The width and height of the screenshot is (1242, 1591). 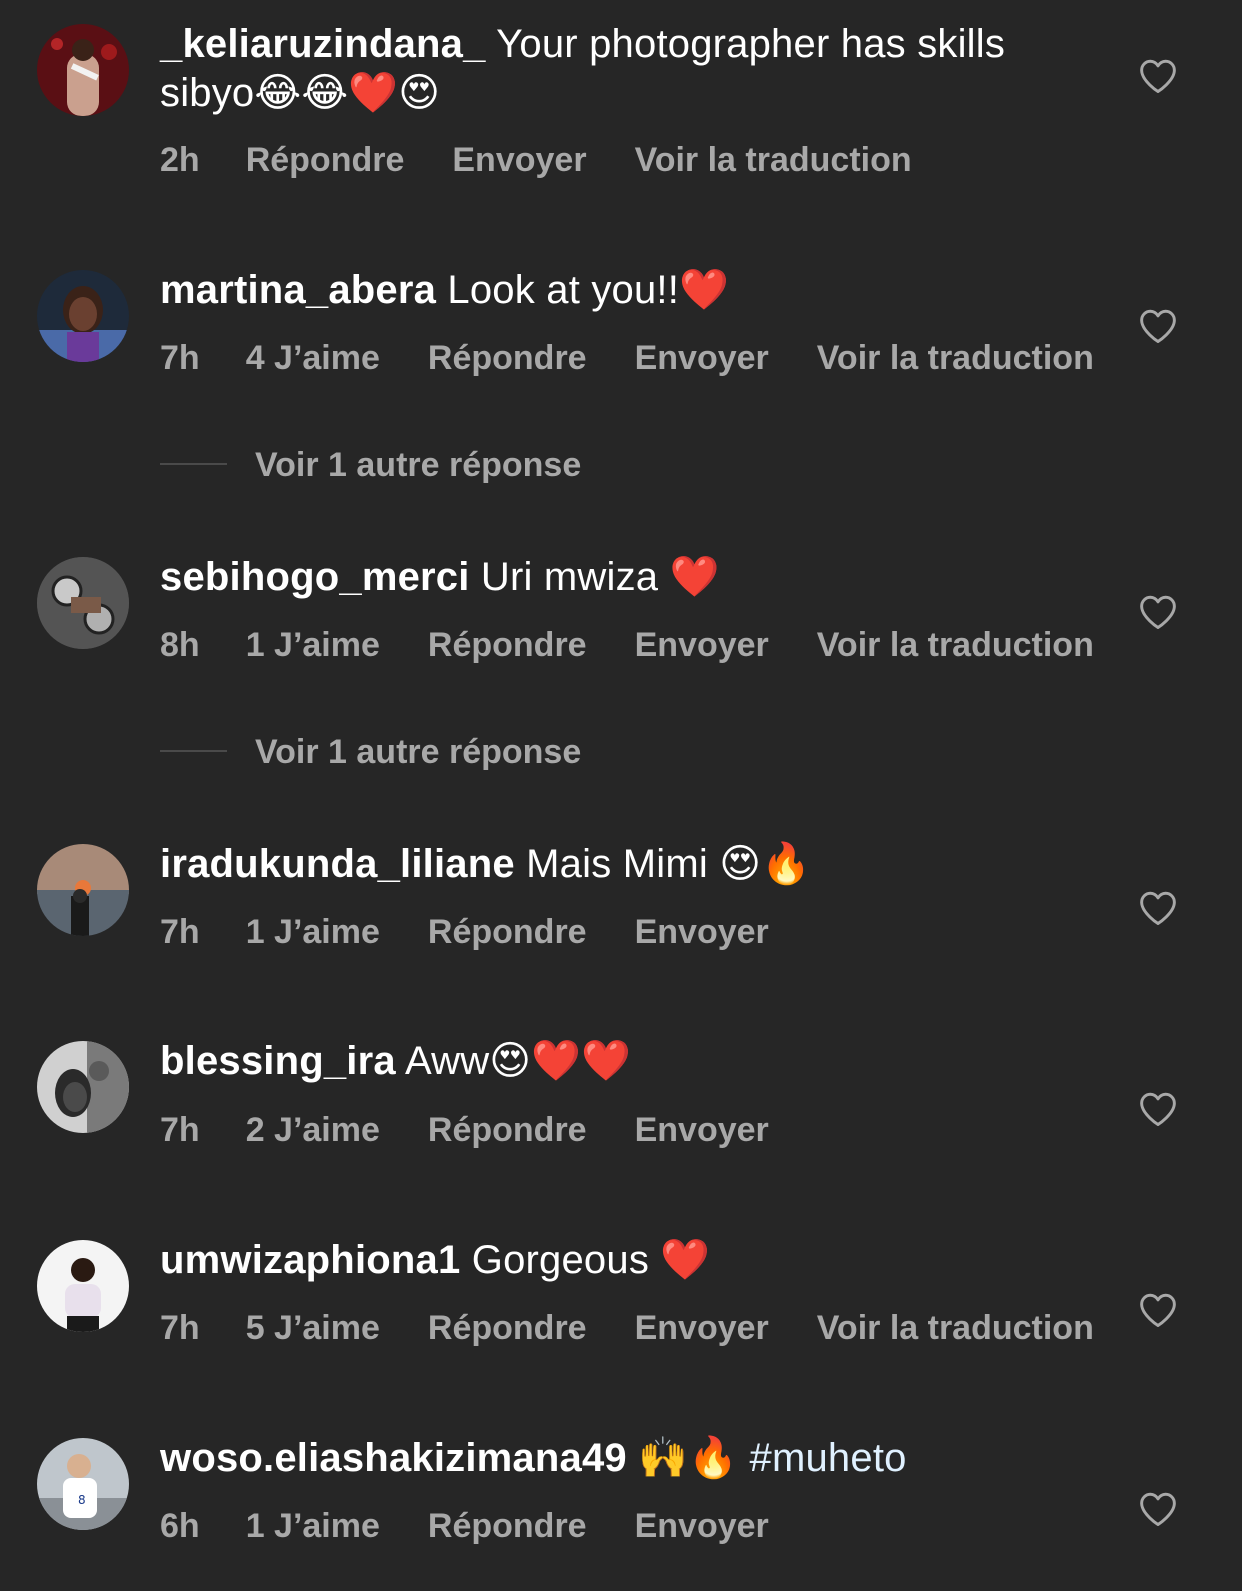 I want to click on comment-username: blessing_ira, so click(x=278, y=1061).